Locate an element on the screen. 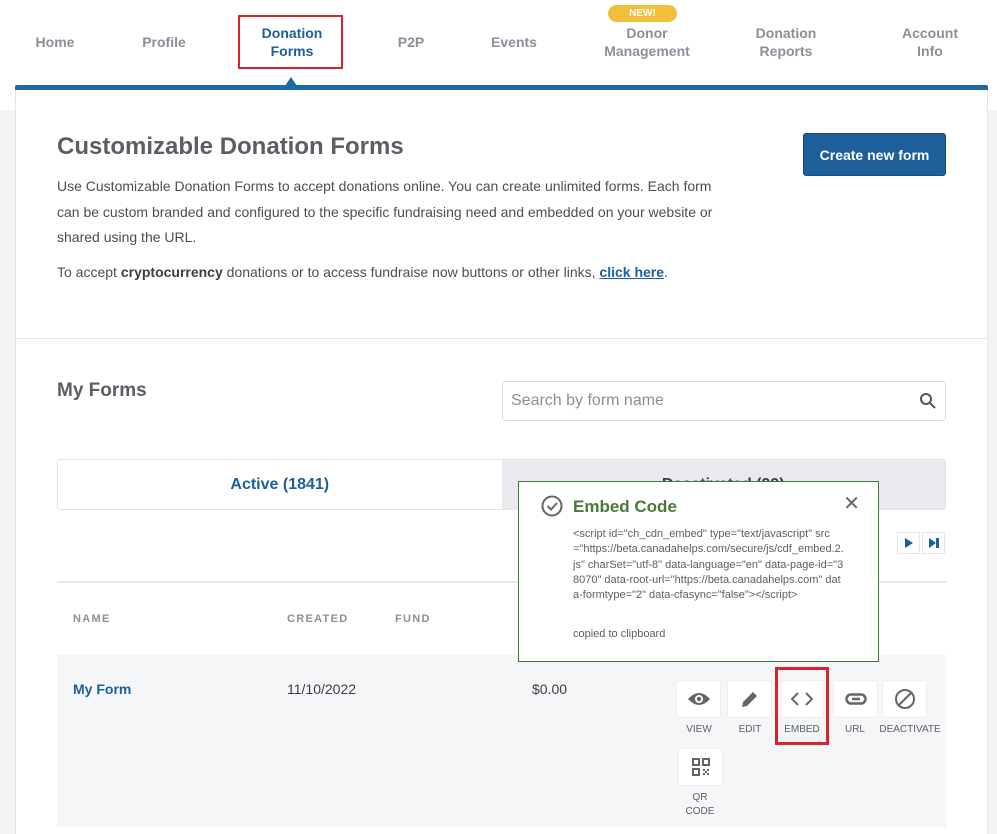  pencil-icon is located at coordinates (749, 699).